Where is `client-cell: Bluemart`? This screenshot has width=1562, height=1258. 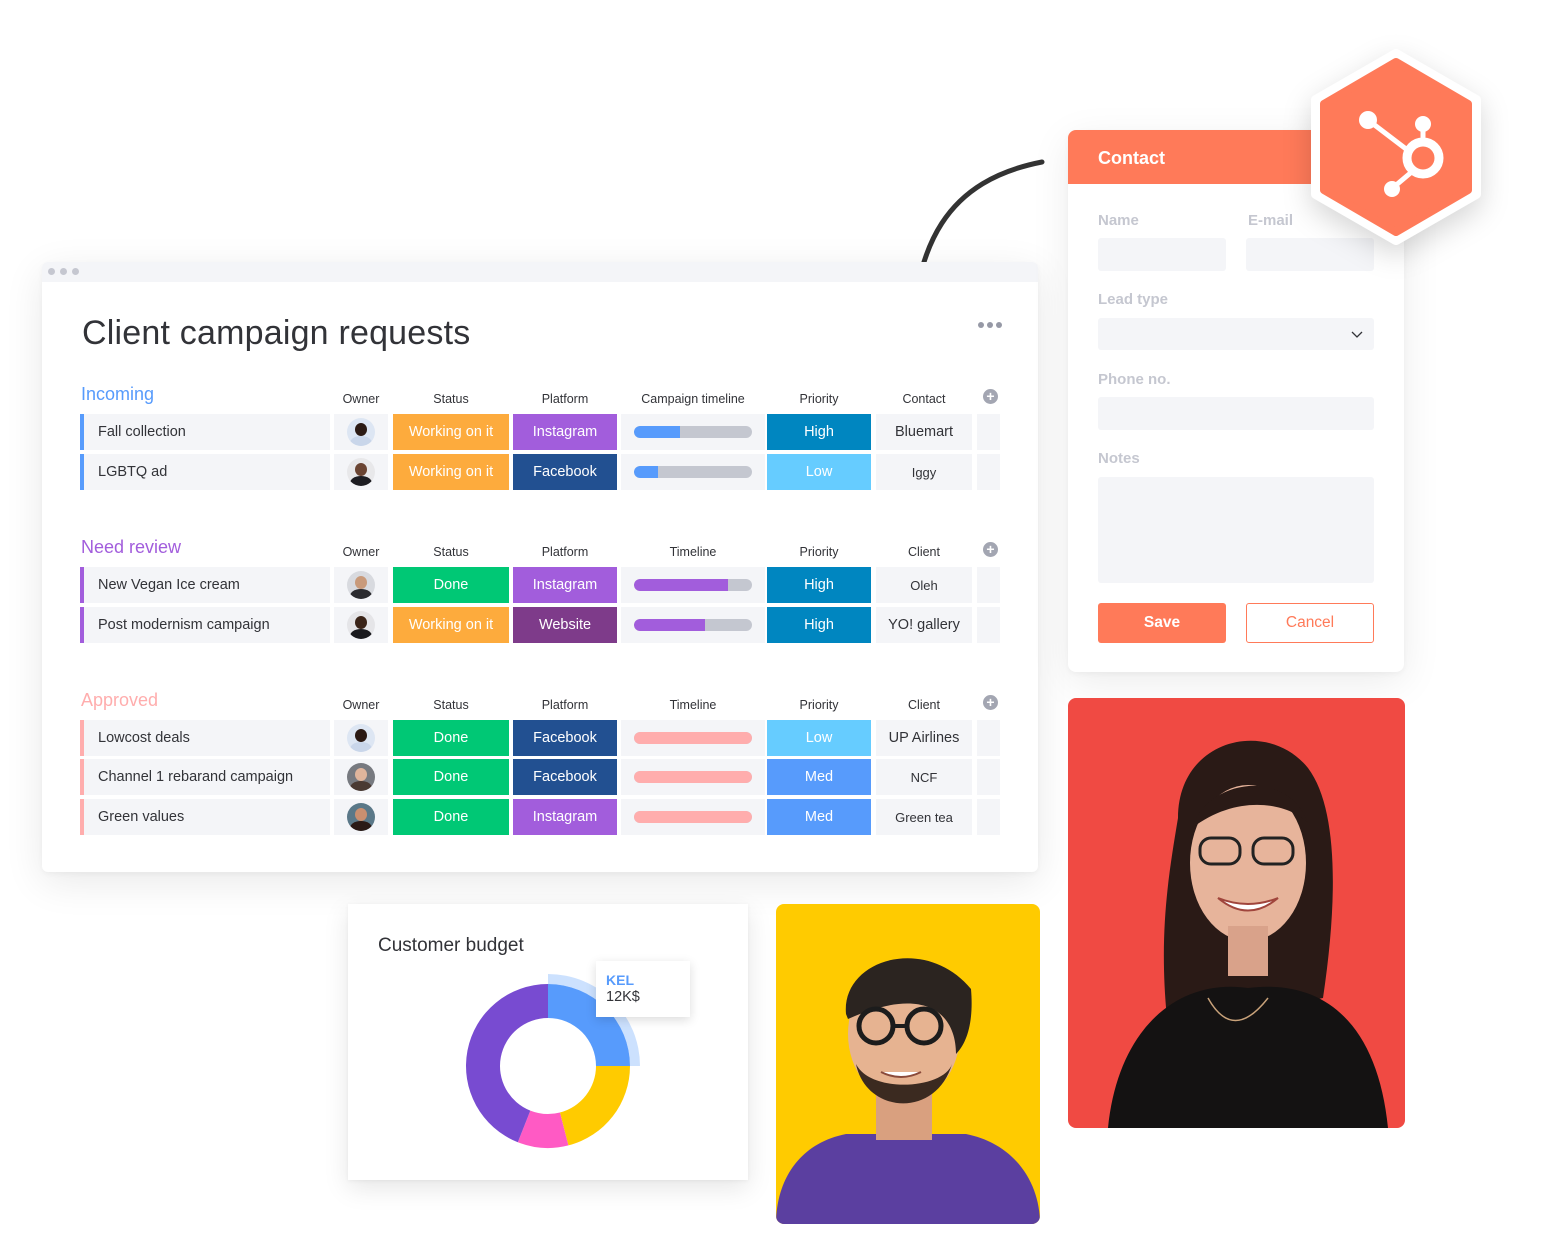 client-cell: Bluemart is located at coordinates (924, 432).